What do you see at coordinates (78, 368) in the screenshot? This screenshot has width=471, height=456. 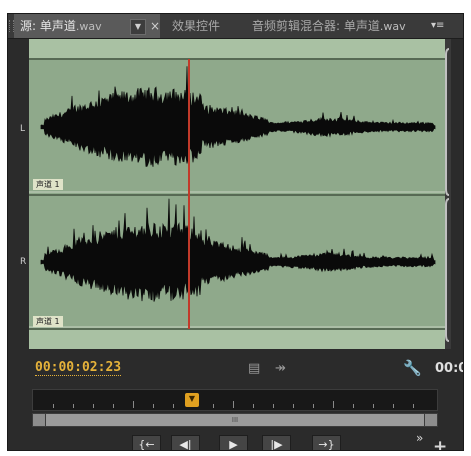 I see `timecode-display: 00:00:02:23` at bounding box center [78, 368].